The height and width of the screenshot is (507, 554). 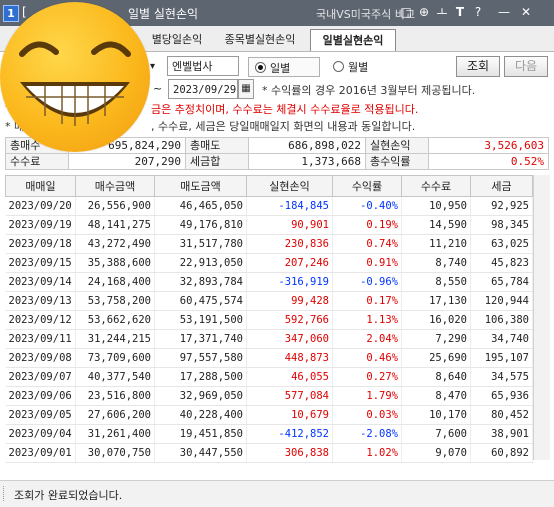 What do you see at coordinates (200, 186) in the screenshot?
I see `col-header-sell: 매도금액` at bounding box center [200, 186].